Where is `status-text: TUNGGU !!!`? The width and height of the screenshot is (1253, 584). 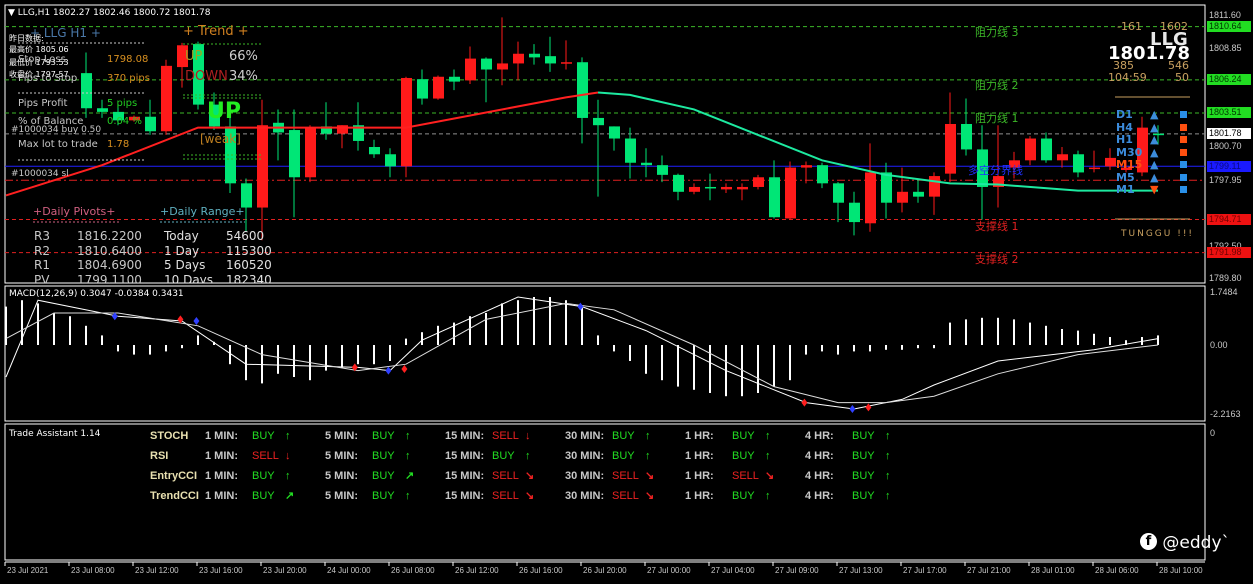 status-text: TUNGGU !!! is located at coordinates (1158, 234).